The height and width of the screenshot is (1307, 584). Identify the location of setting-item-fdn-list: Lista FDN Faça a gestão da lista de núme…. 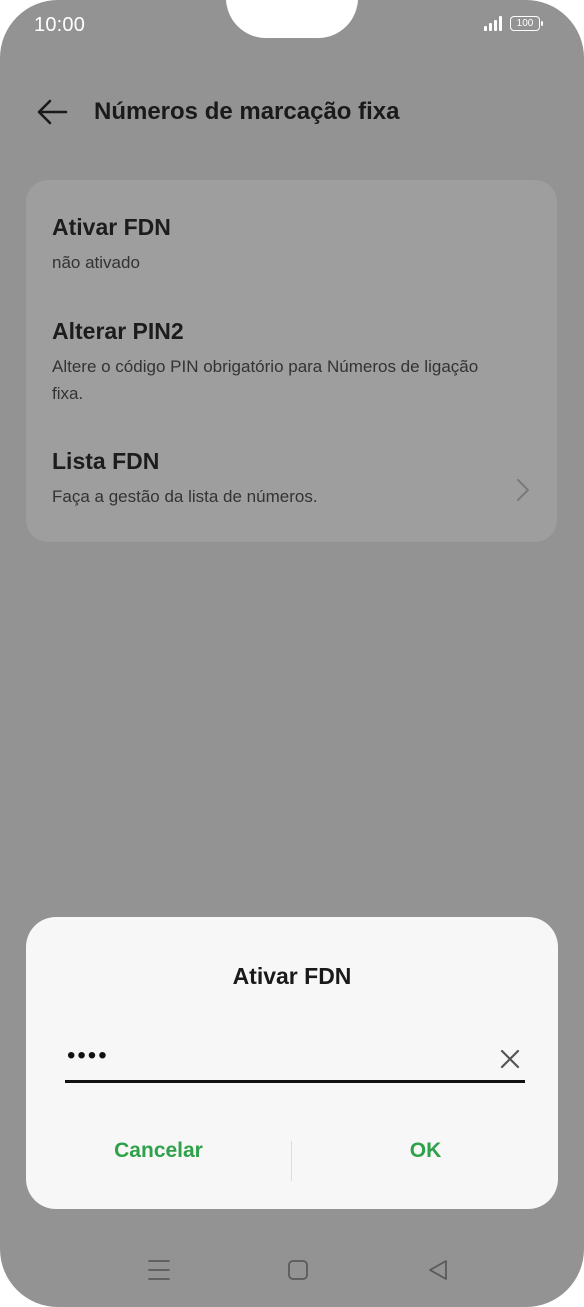
(291, 479).